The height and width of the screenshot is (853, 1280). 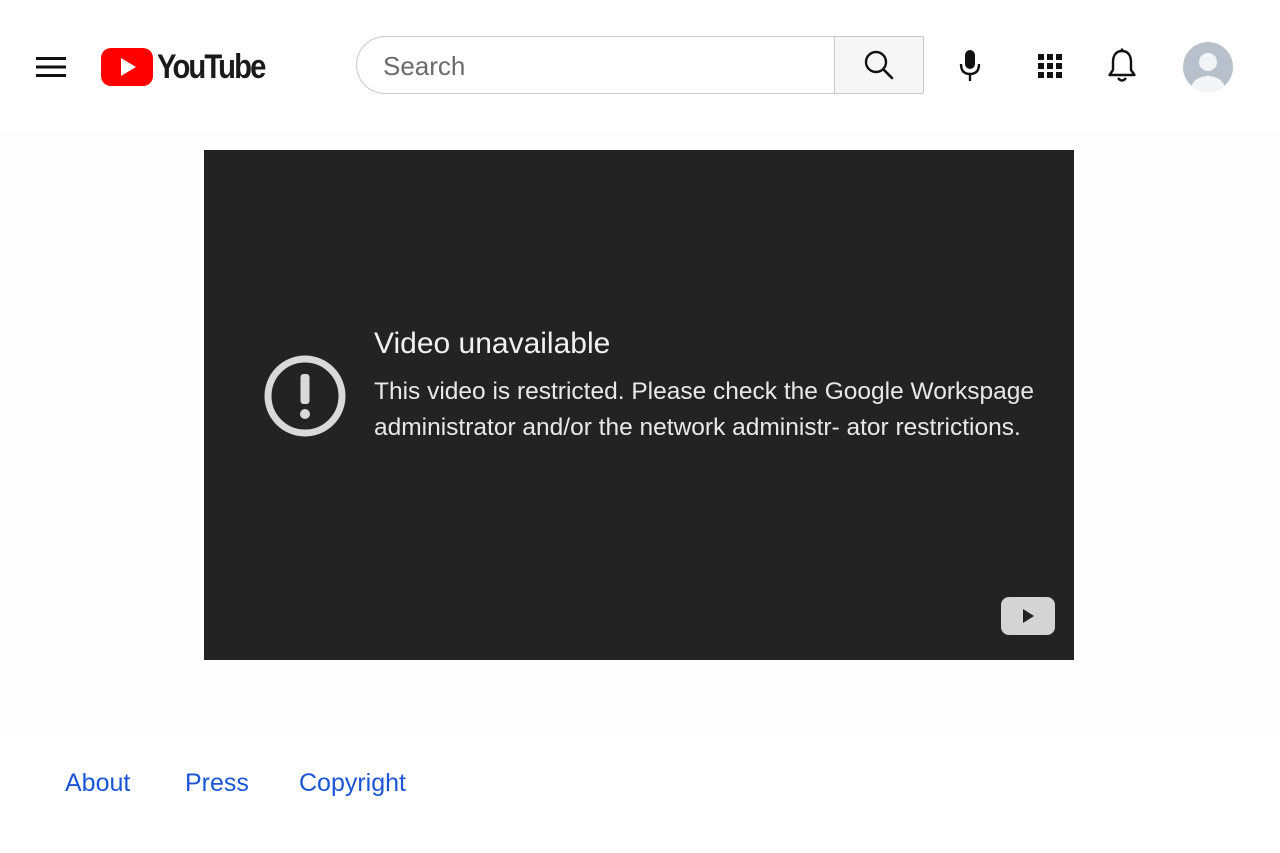 I want to click on apps-grid-icon, so click(x=1050, y=66).